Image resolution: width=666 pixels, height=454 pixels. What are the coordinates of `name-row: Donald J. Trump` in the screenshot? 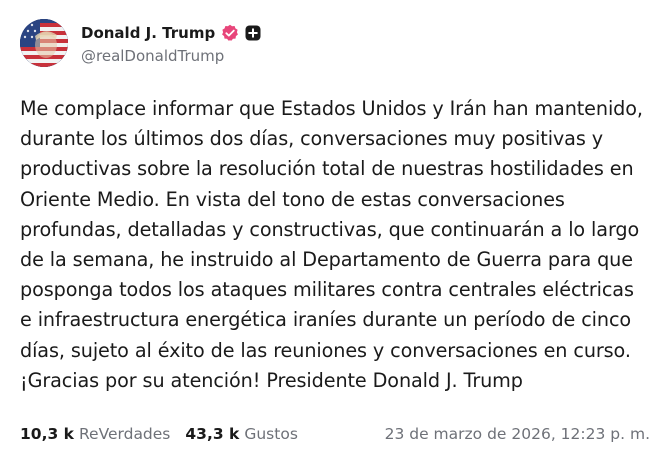 It's located at (171, 33).